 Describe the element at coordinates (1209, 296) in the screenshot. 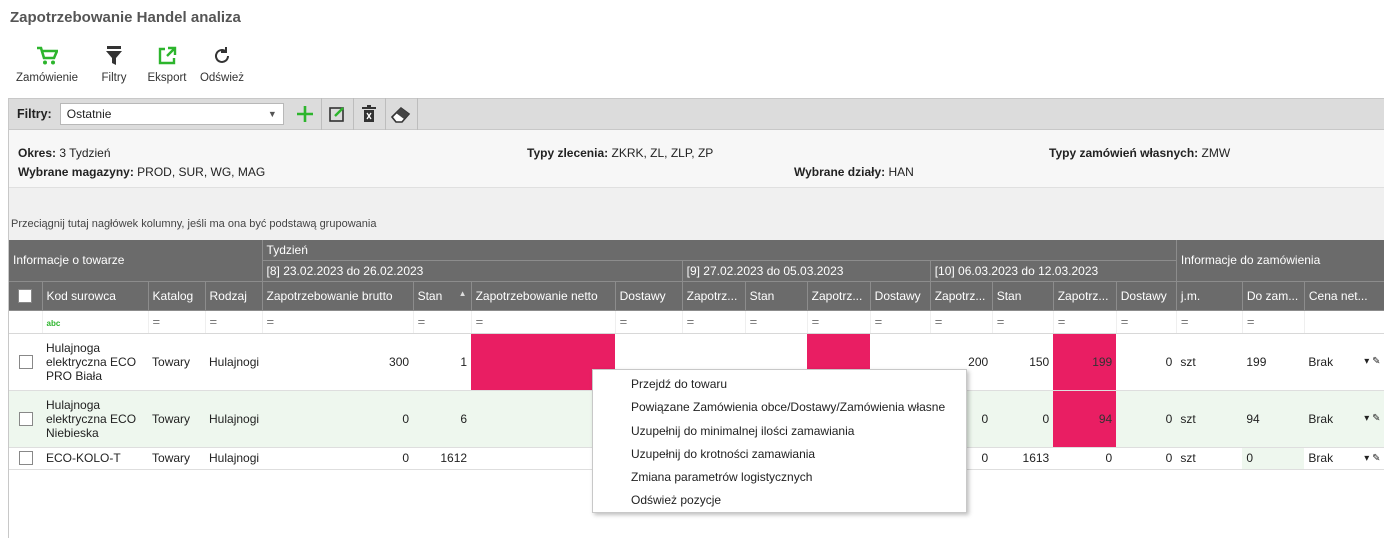

I see `col-header-jm: j.m.` at that location.